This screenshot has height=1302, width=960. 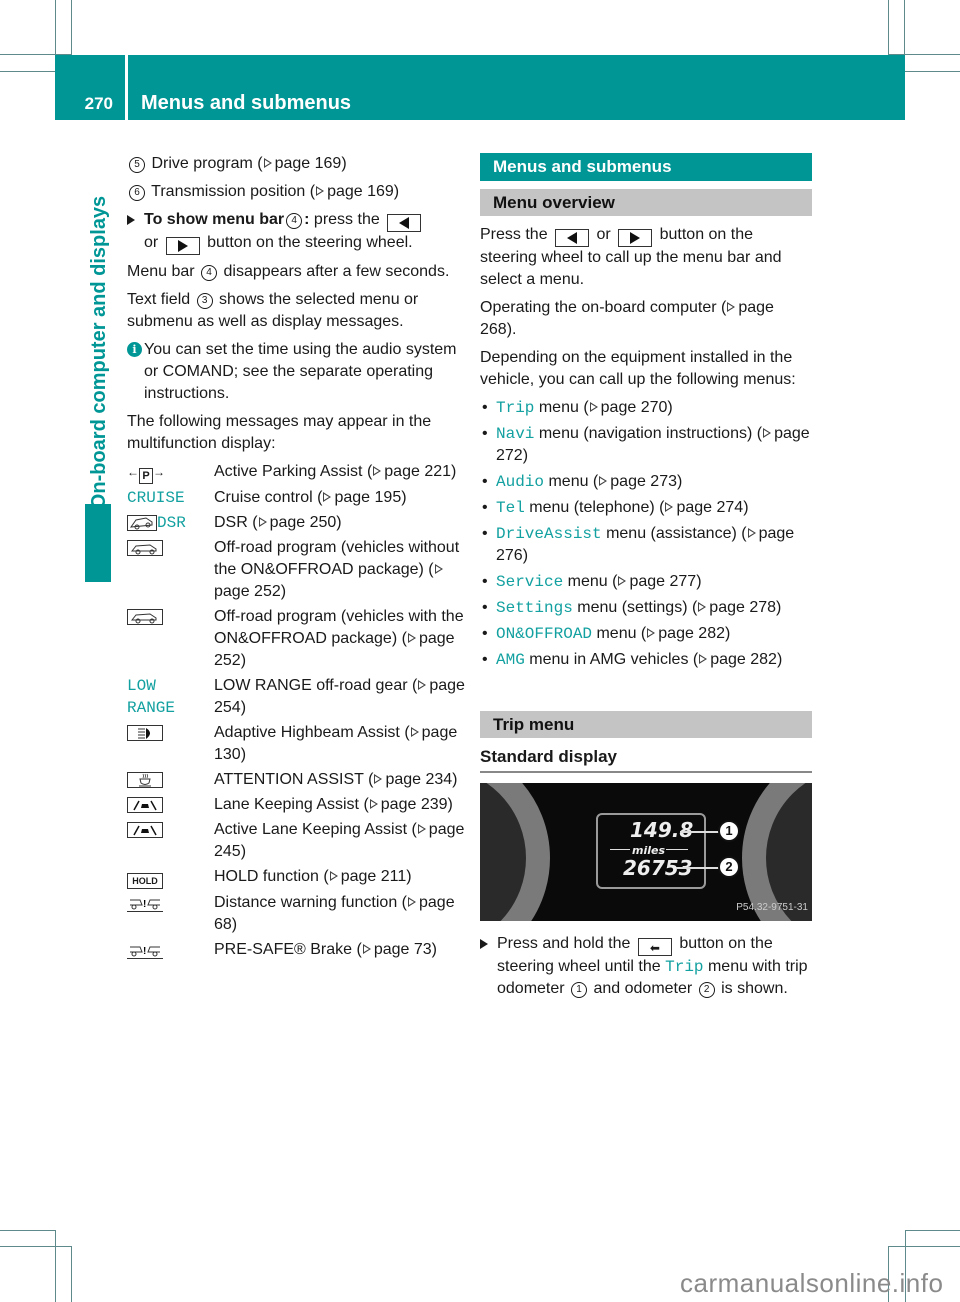 I want to click on message-row: Adaptive Highbeam Assist (page 130), so click(x=297, y=744).